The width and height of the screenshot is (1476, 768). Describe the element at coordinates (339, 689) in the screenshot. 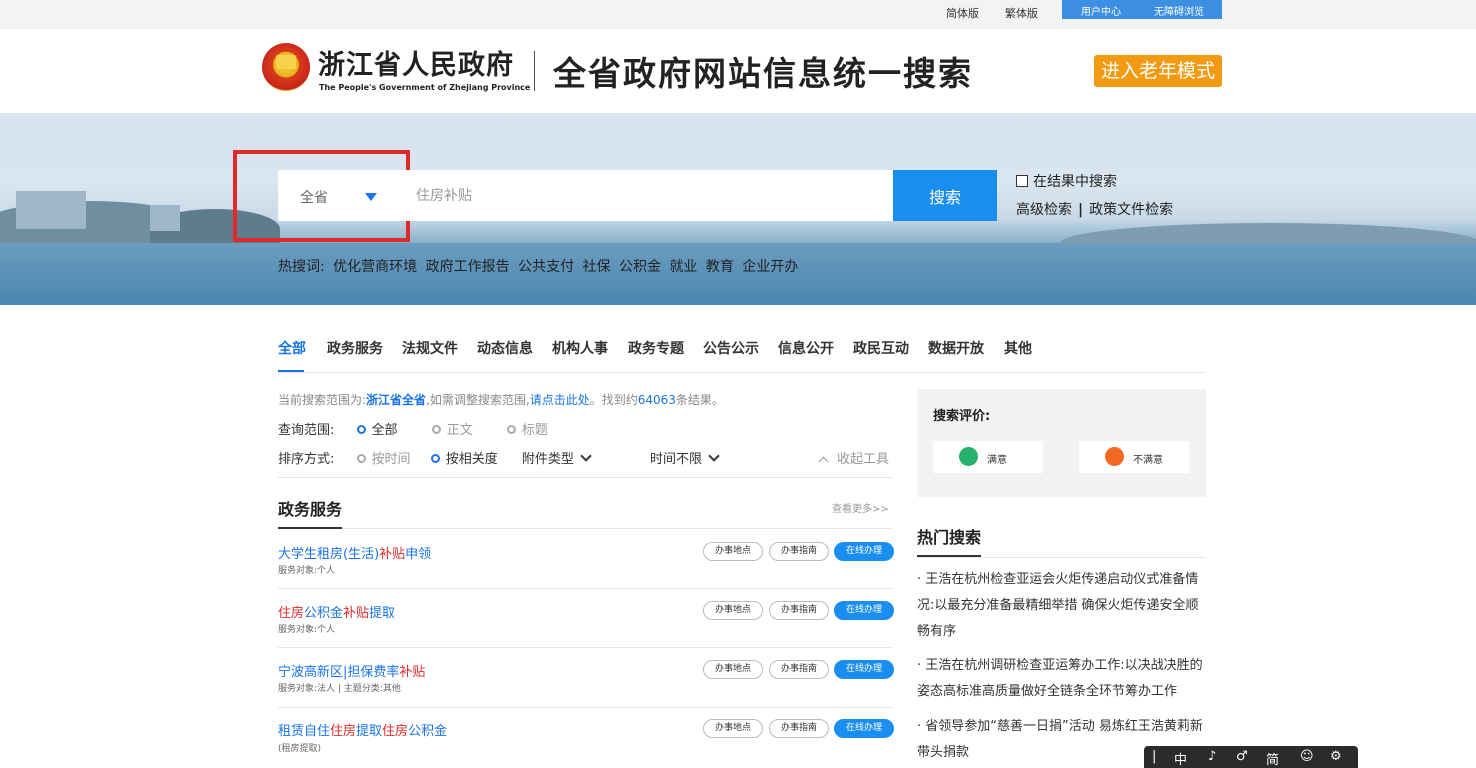

I see `result-subtitle: 服务对象:法人 | 主题分类:其他` at that location.